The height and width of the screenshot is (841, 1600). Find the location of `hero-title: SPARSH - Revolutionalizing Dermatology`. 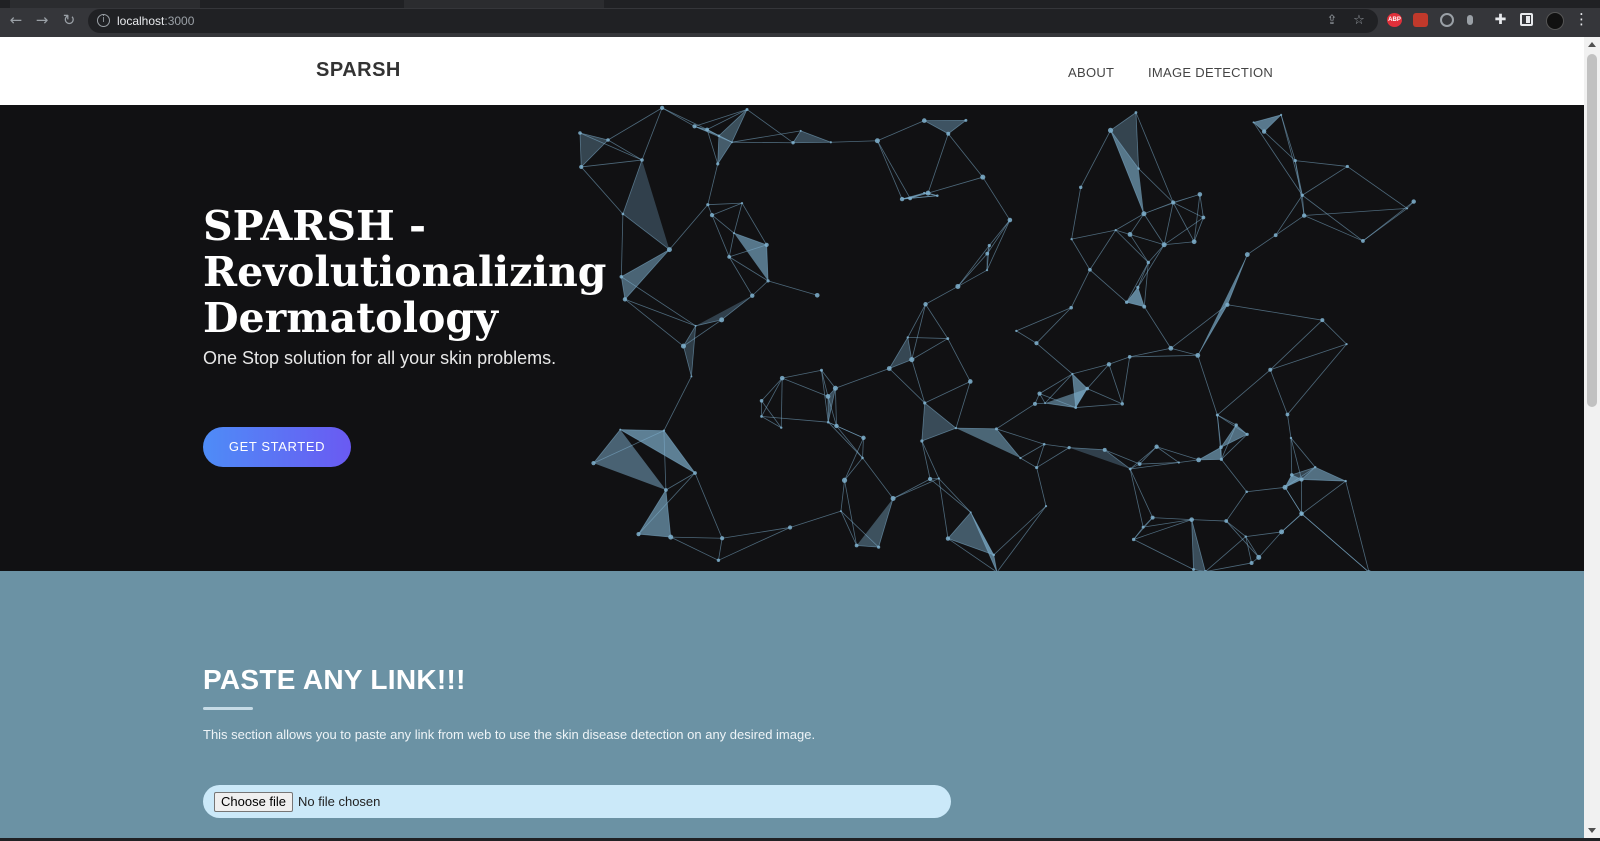

hero-title: SPARSH - Revolutionalizing Dermatology is located at coordinates (405, 272).